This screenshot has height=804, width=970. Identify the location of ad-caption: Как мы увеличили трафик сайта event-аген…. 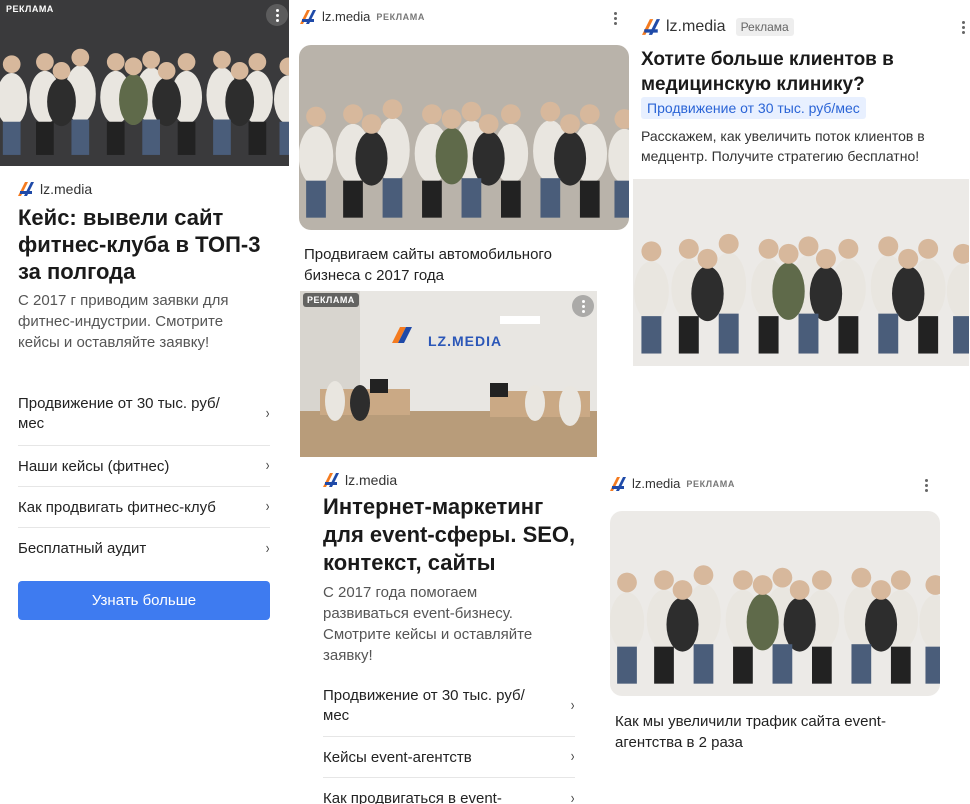
(765, 732).